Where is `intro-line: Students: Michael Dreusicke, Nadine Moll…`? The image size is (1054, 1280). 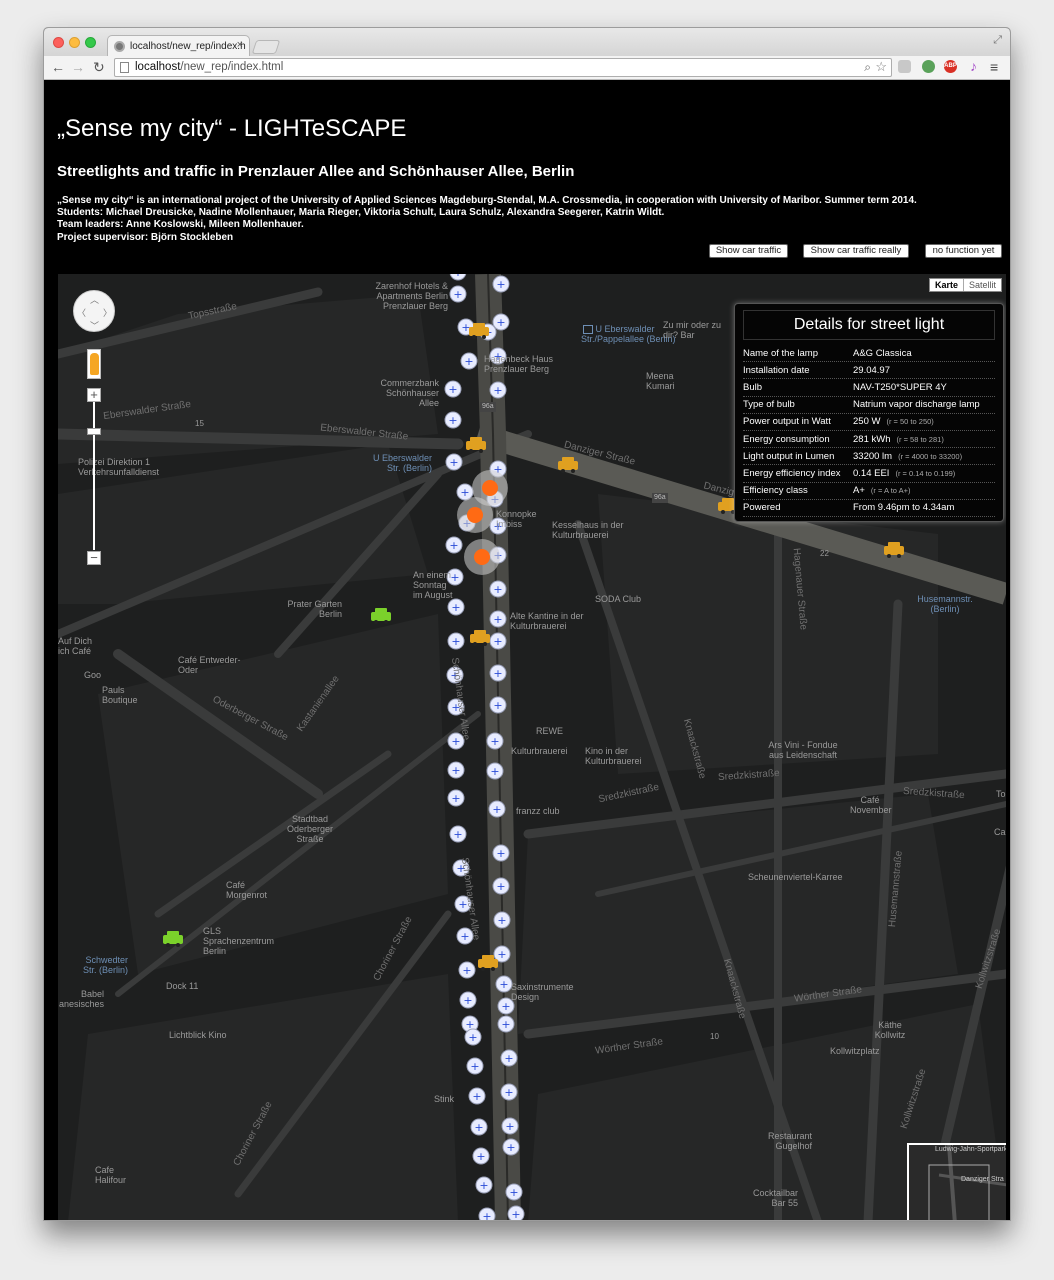 intro-line: Students: Michael Dreusicke, Nadine Moll… is located at coordinates (361, 213).